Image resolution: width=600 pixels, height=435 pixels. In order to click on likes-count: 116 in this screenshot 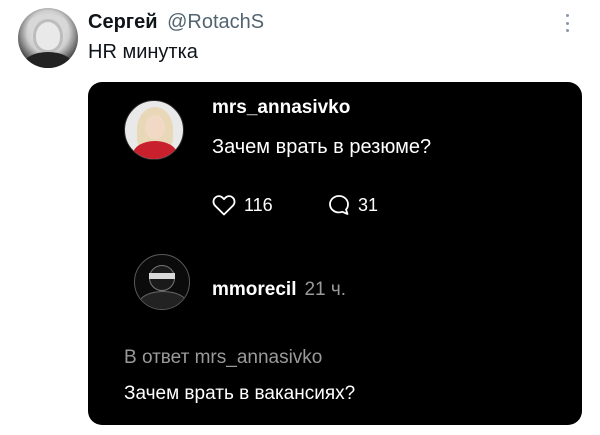, I will do `click(258, 204)`.